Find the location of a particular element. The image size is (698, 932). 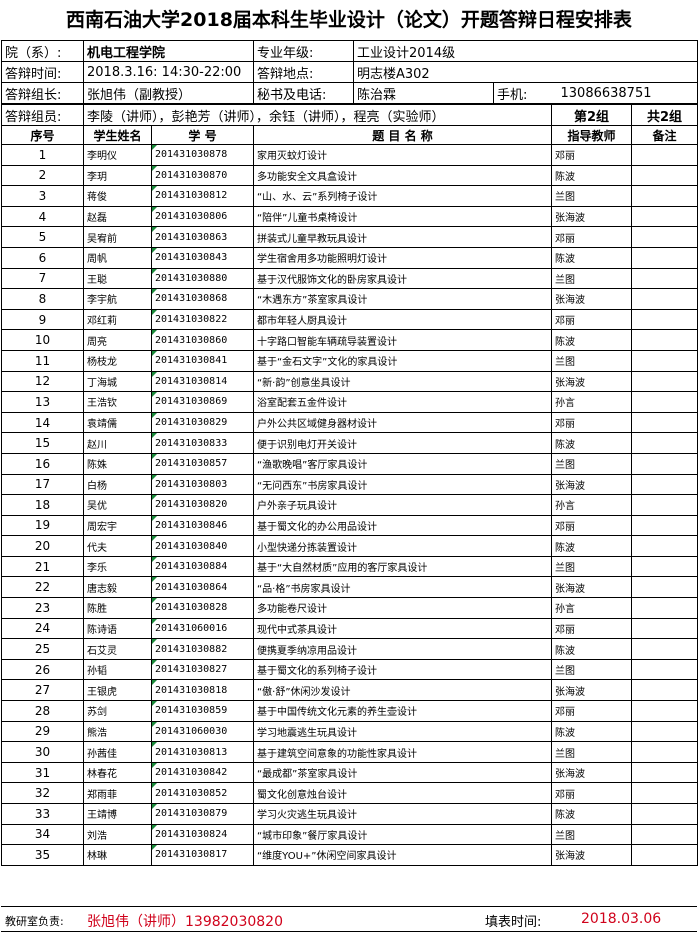

student-name: 刘浩 is located at coordinates (117, 834).